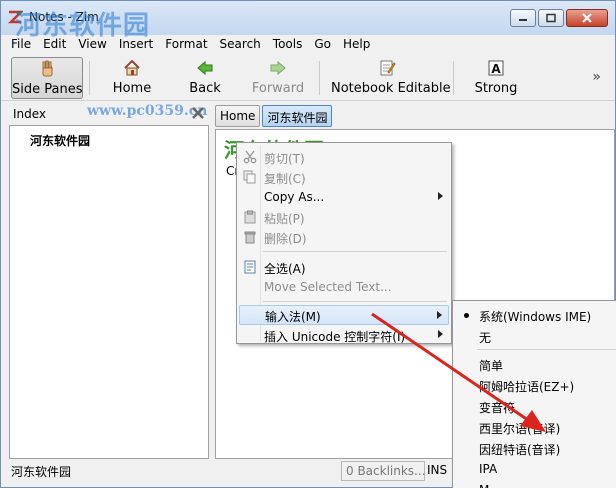 This screenshot has width=616, height=488. I want to click on forward-button: Forward, so click(278, 78).